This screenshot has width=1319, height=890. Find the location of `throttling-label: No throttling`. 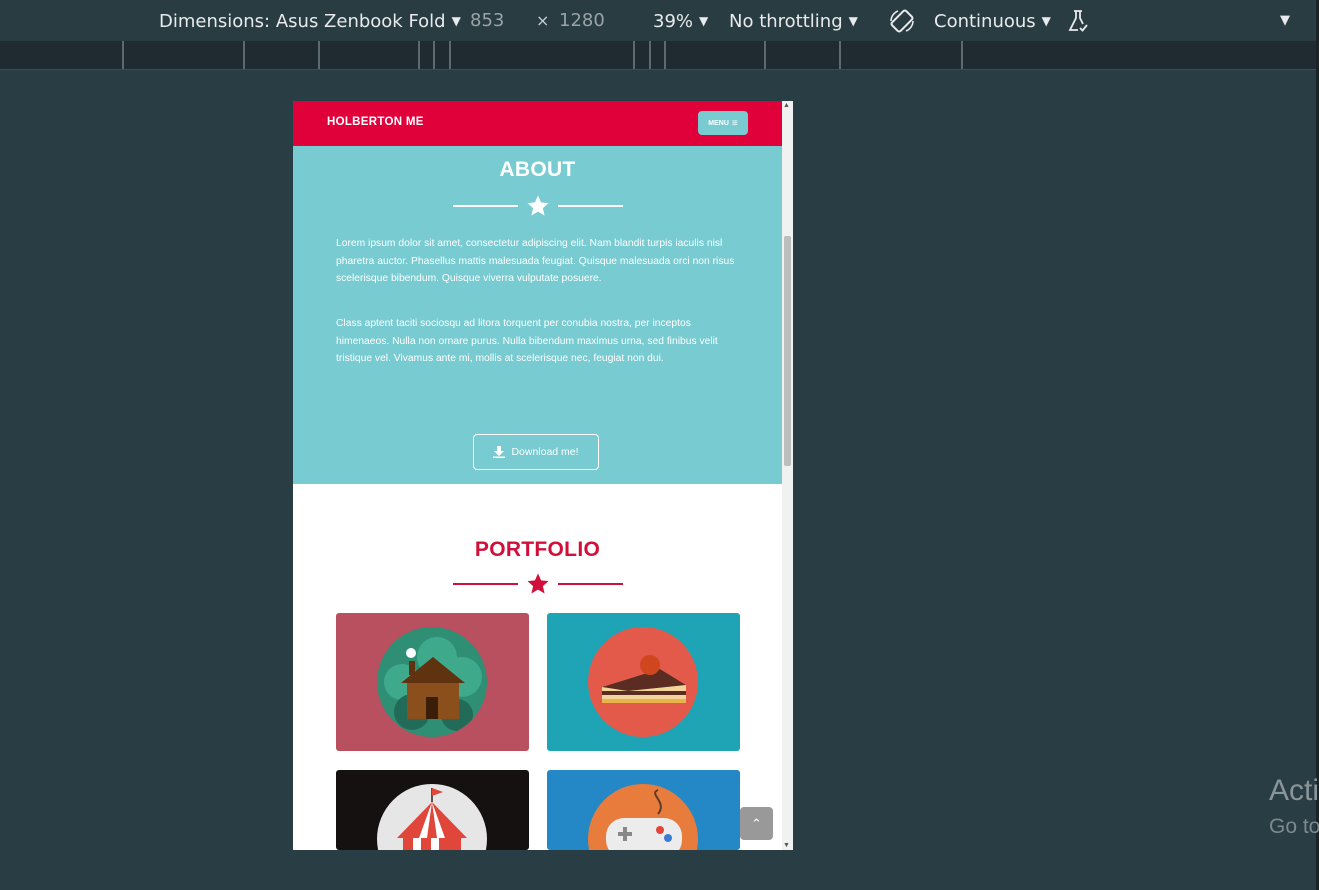

throttling-label: No throttling is located at coordinates (786, 21).